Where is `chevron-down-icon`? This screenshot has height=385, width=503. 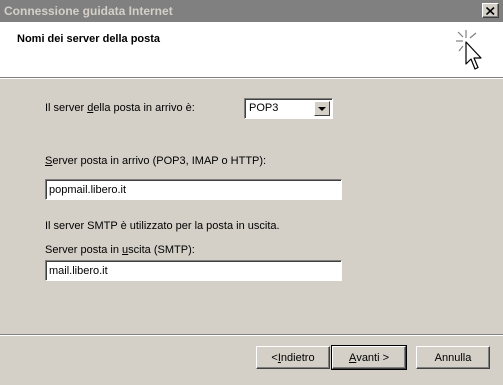
chevron-down-icon is located at coordinates (322, 108).